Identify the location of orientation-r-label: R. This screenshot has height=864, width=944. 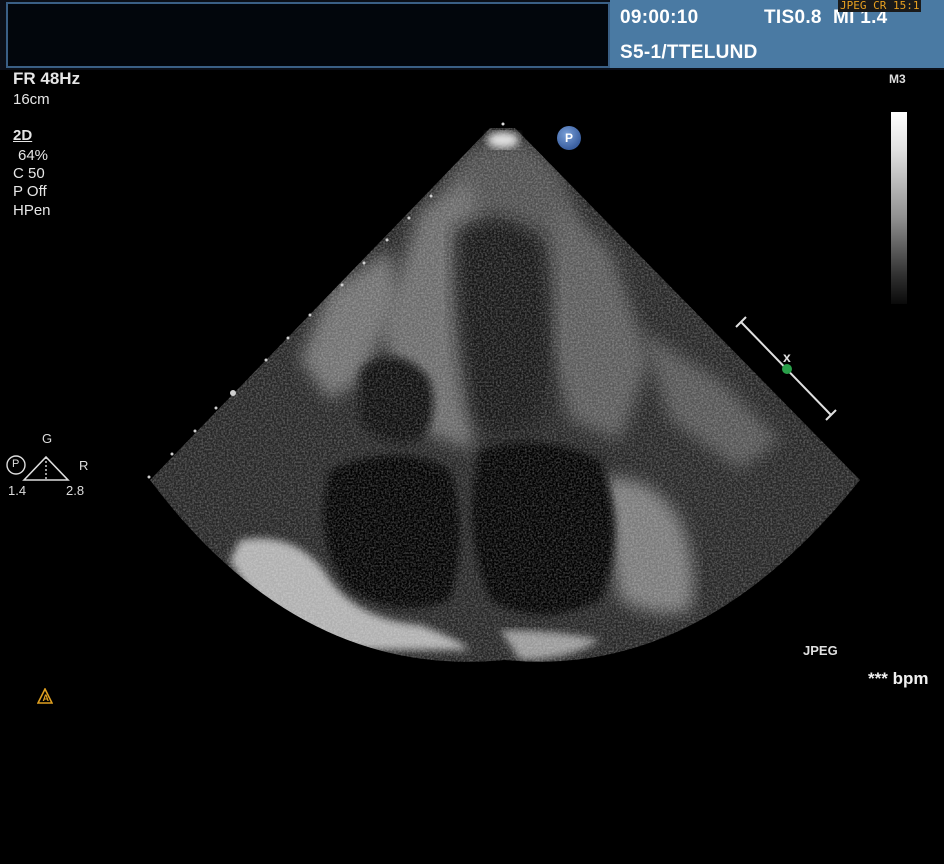
(84, 465).